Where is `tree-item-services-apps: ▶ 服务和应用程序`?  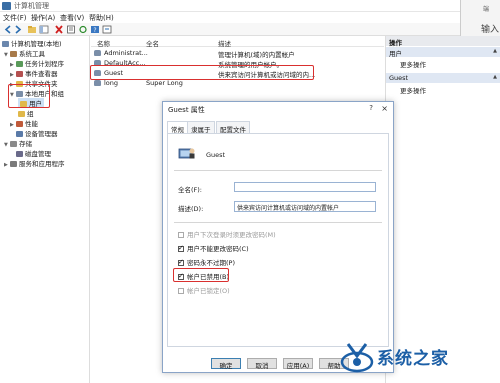 tree-item-services-apps: ▶ 服务和应用程序 is located at coordinates (34, 163).